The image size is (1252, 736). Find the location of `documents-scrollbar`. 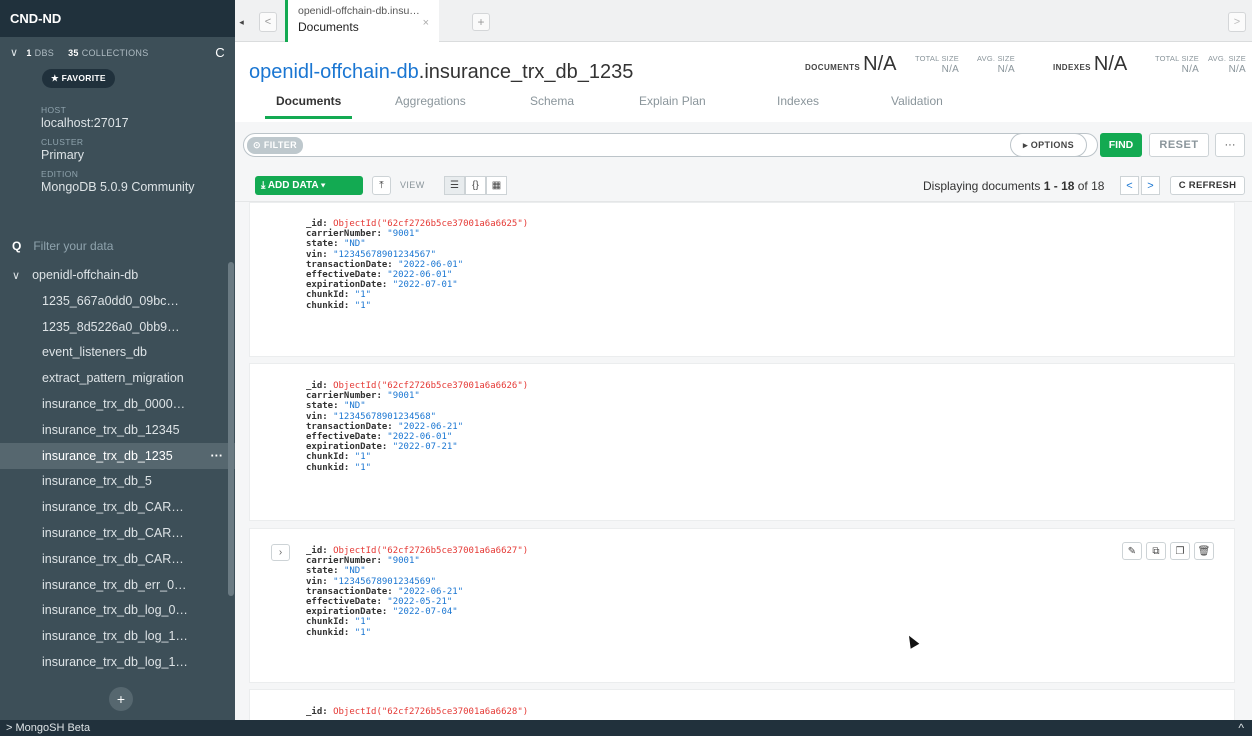

documents-scrollbar is located at coordinates (1247, 461).